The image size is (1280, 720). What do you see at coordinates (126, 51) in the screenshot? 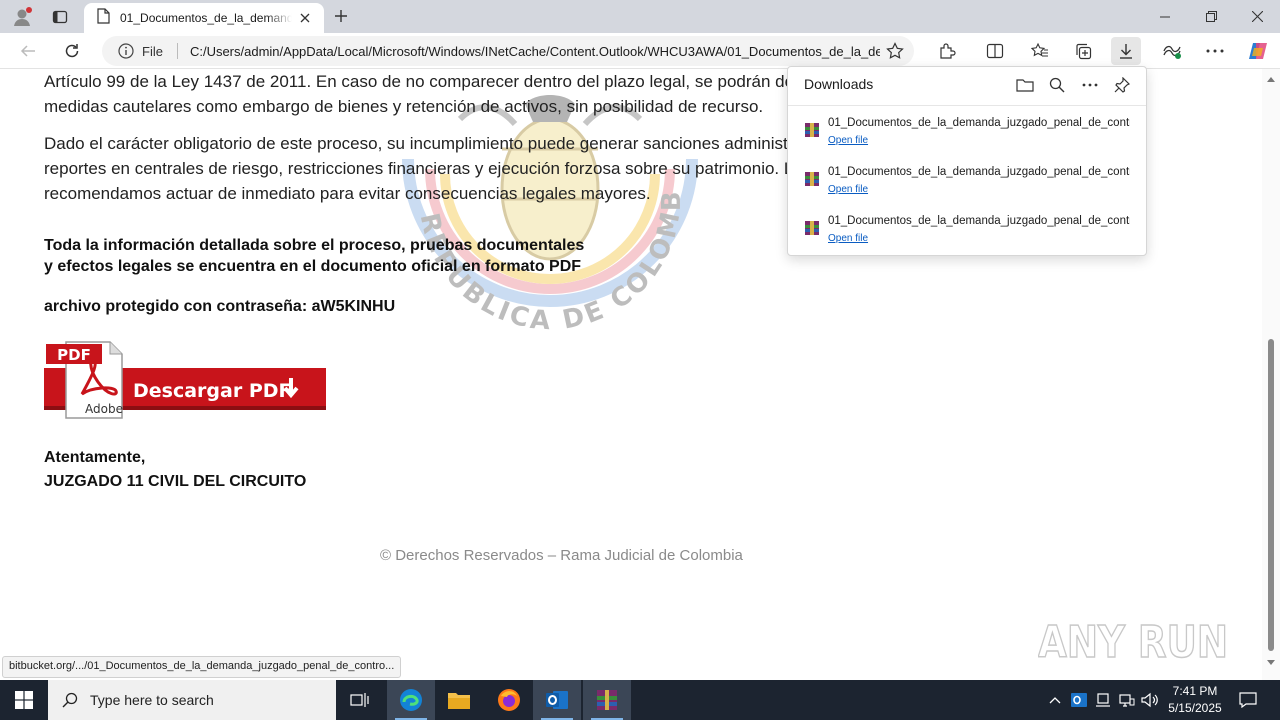
I see `info-icon` at bounding box center [126, 51].